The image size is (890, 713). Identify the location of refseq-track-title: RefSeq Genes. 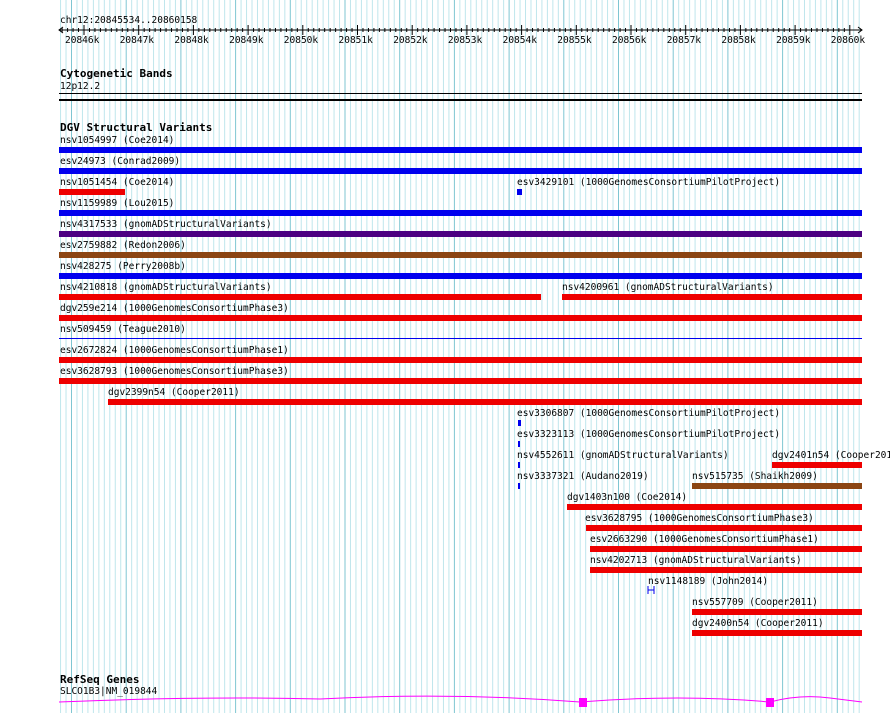
(100, 679).